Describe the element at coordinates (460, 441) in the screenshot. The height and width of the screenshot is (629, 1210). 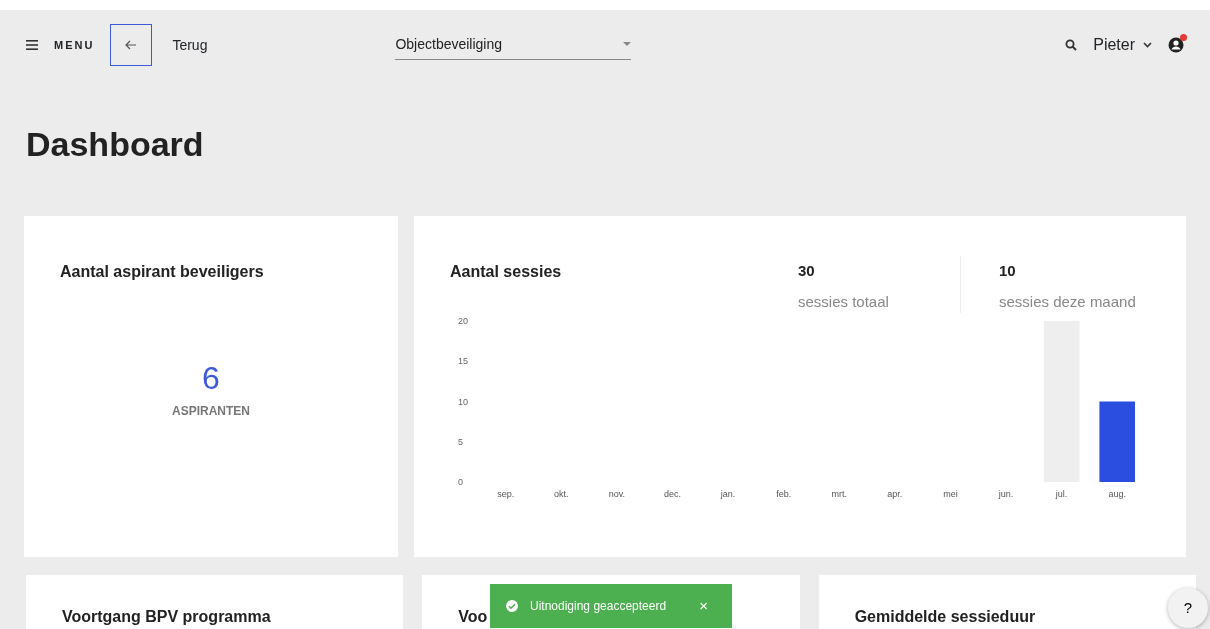
I see `axis-tick-label: 5` at that location.